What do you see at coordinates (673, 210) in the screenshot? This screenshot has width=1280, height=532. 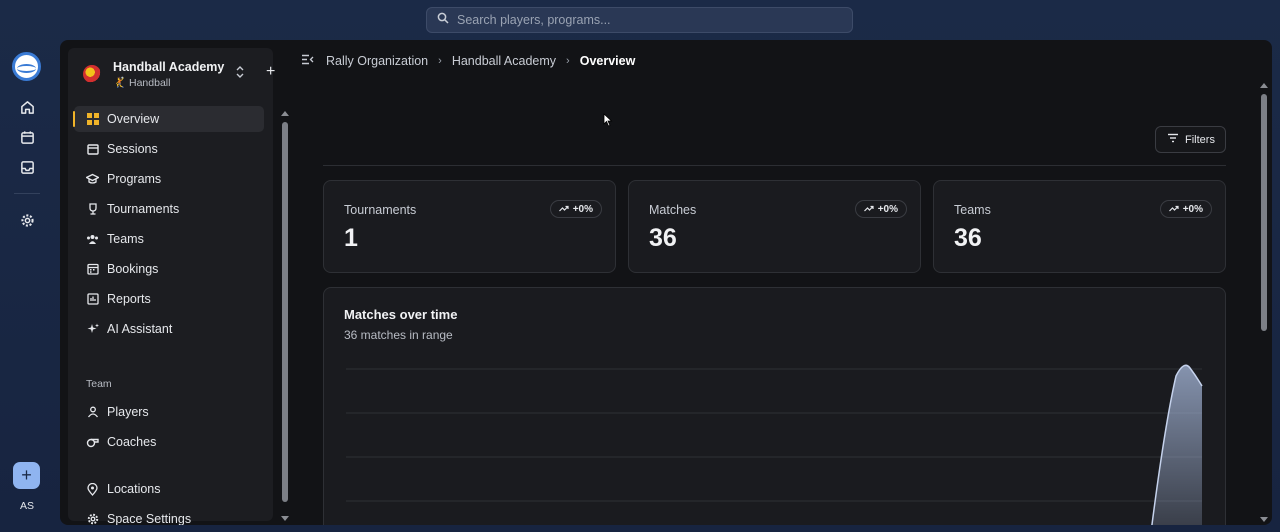 I see `stat-title: Matches` at bounding box center [673, 210].